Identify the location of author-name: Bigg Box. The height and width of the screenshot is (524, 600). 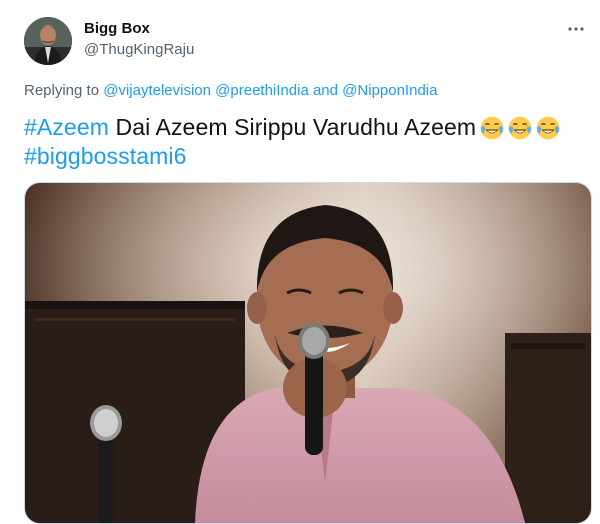
(117, 28).